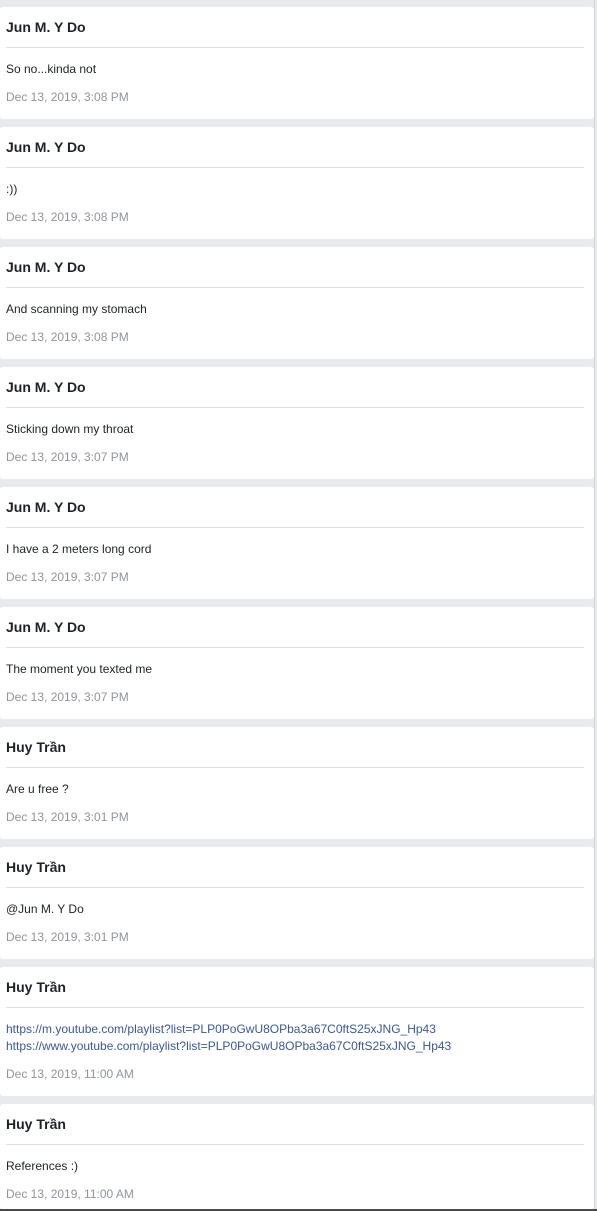 The height and width of the screenshot is (1211, 597). What do you see at coordinates (51, 69) in the screenshot?
I see `message-text: So no...kinda not` at bounding box center [51, 69].